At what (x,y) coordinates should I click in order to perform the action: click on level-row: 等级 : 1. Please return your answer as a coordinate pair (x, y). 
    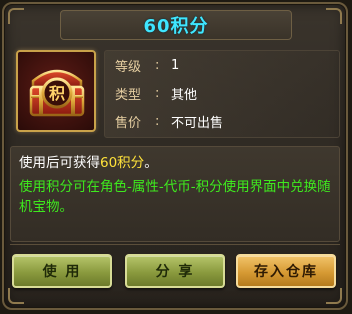
    Looking at the image, I should click on (147, 65).